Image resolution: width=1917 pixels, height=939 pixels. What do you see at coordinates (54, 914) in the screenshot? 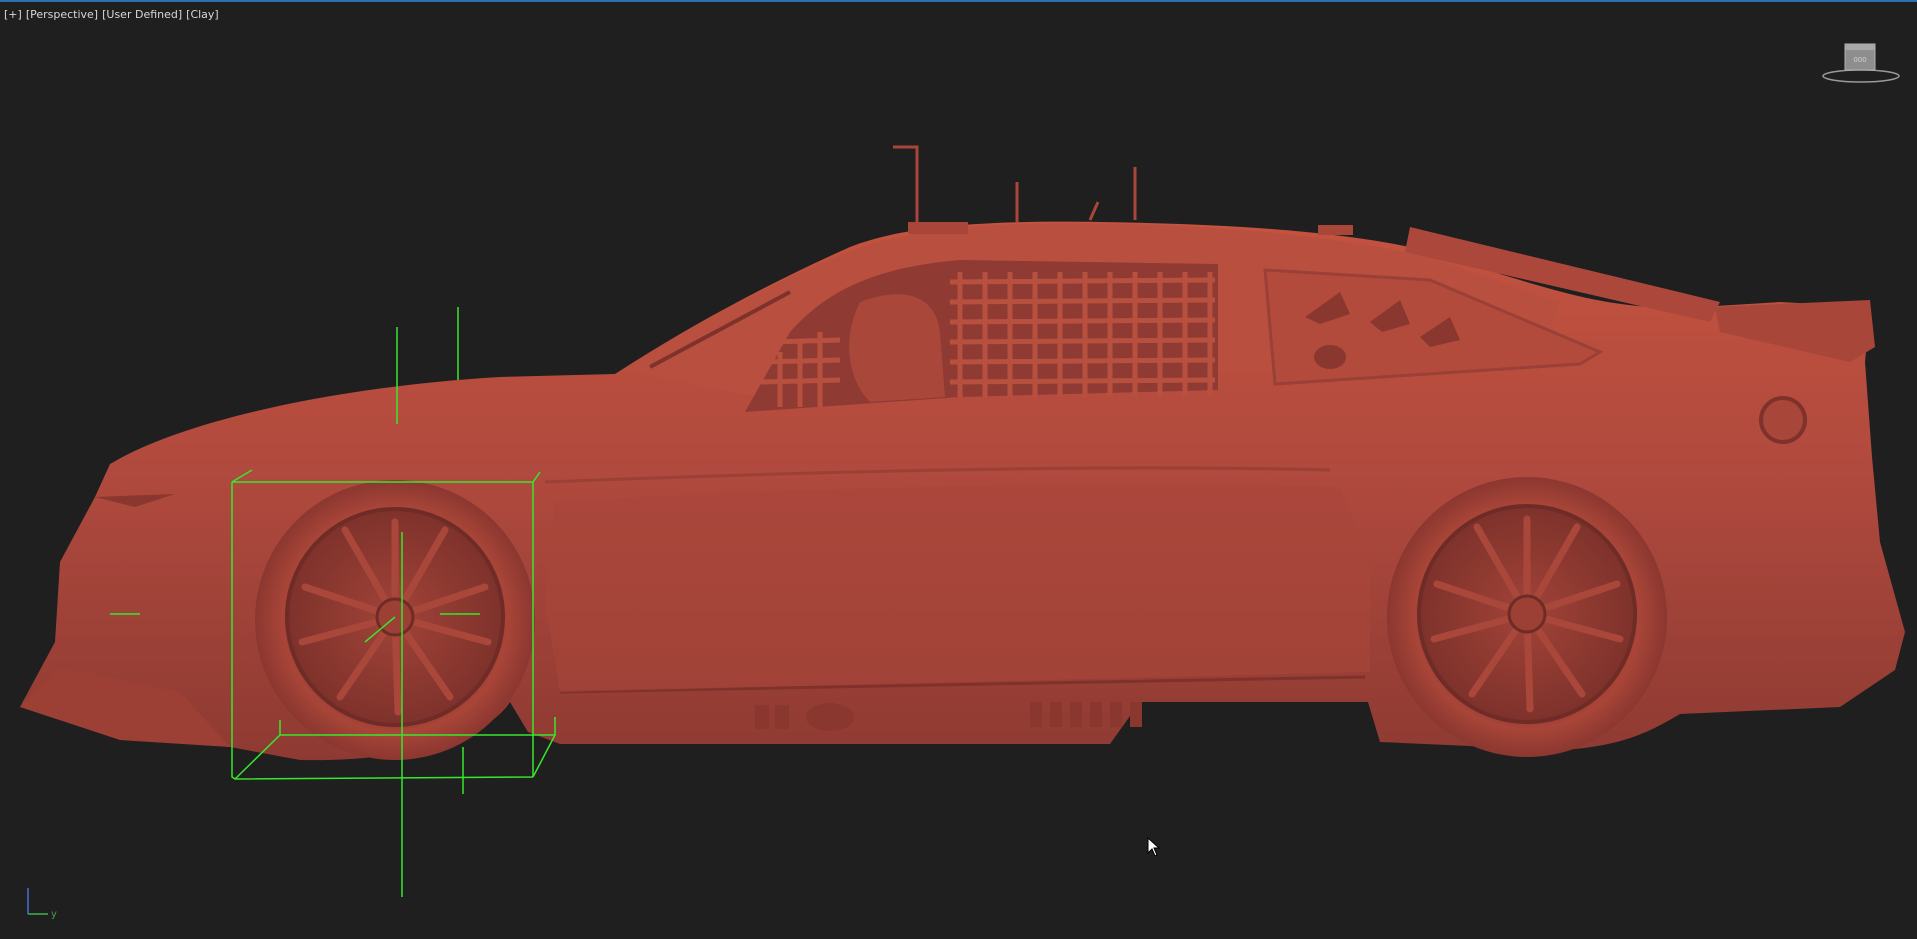
I see `axis-y-label: y` at bounding box center [54, 914].